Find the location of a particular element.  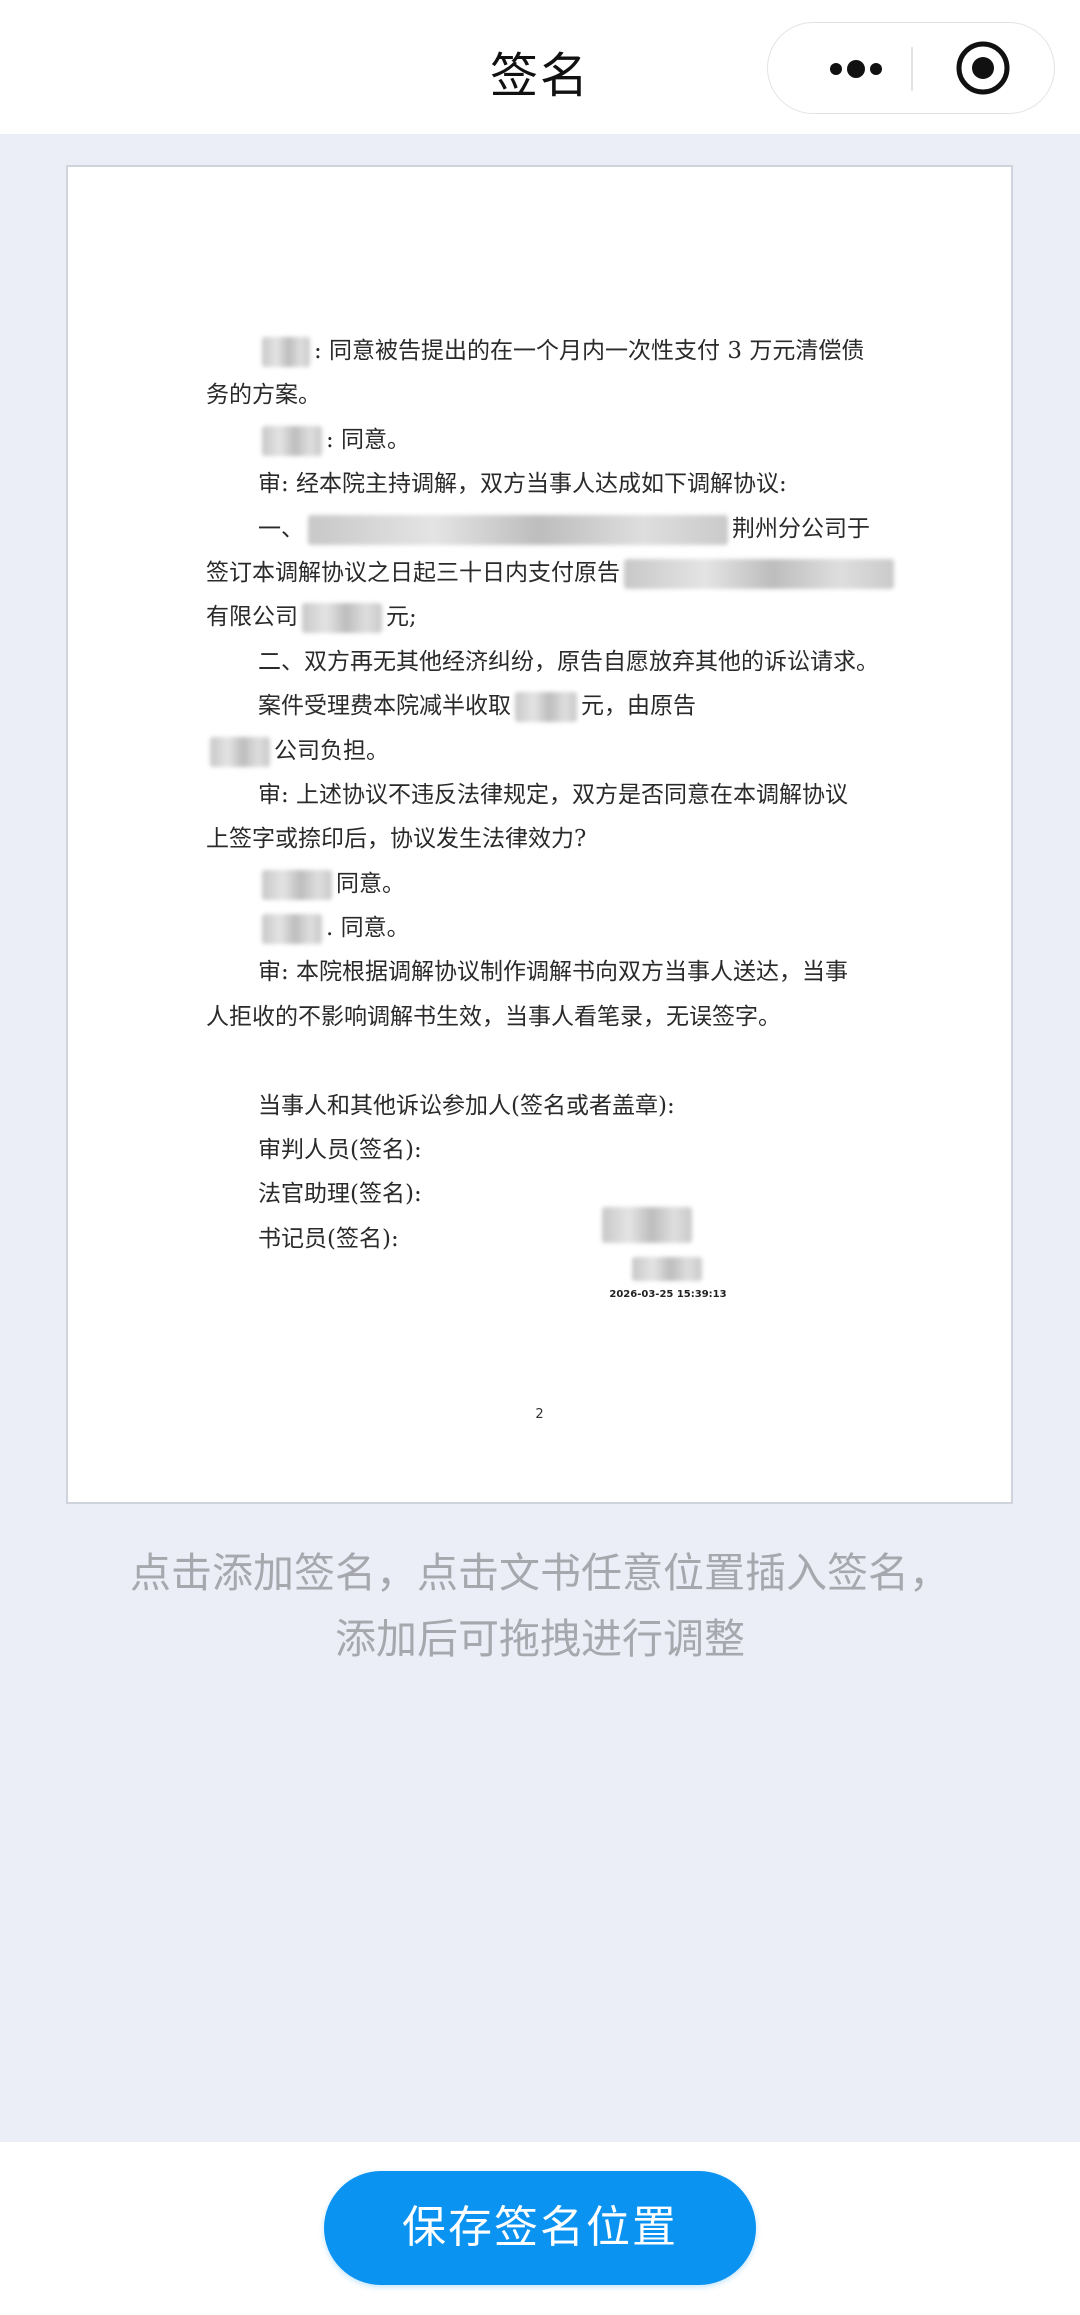

line-text: 元; is located at coordinates (401, 617).